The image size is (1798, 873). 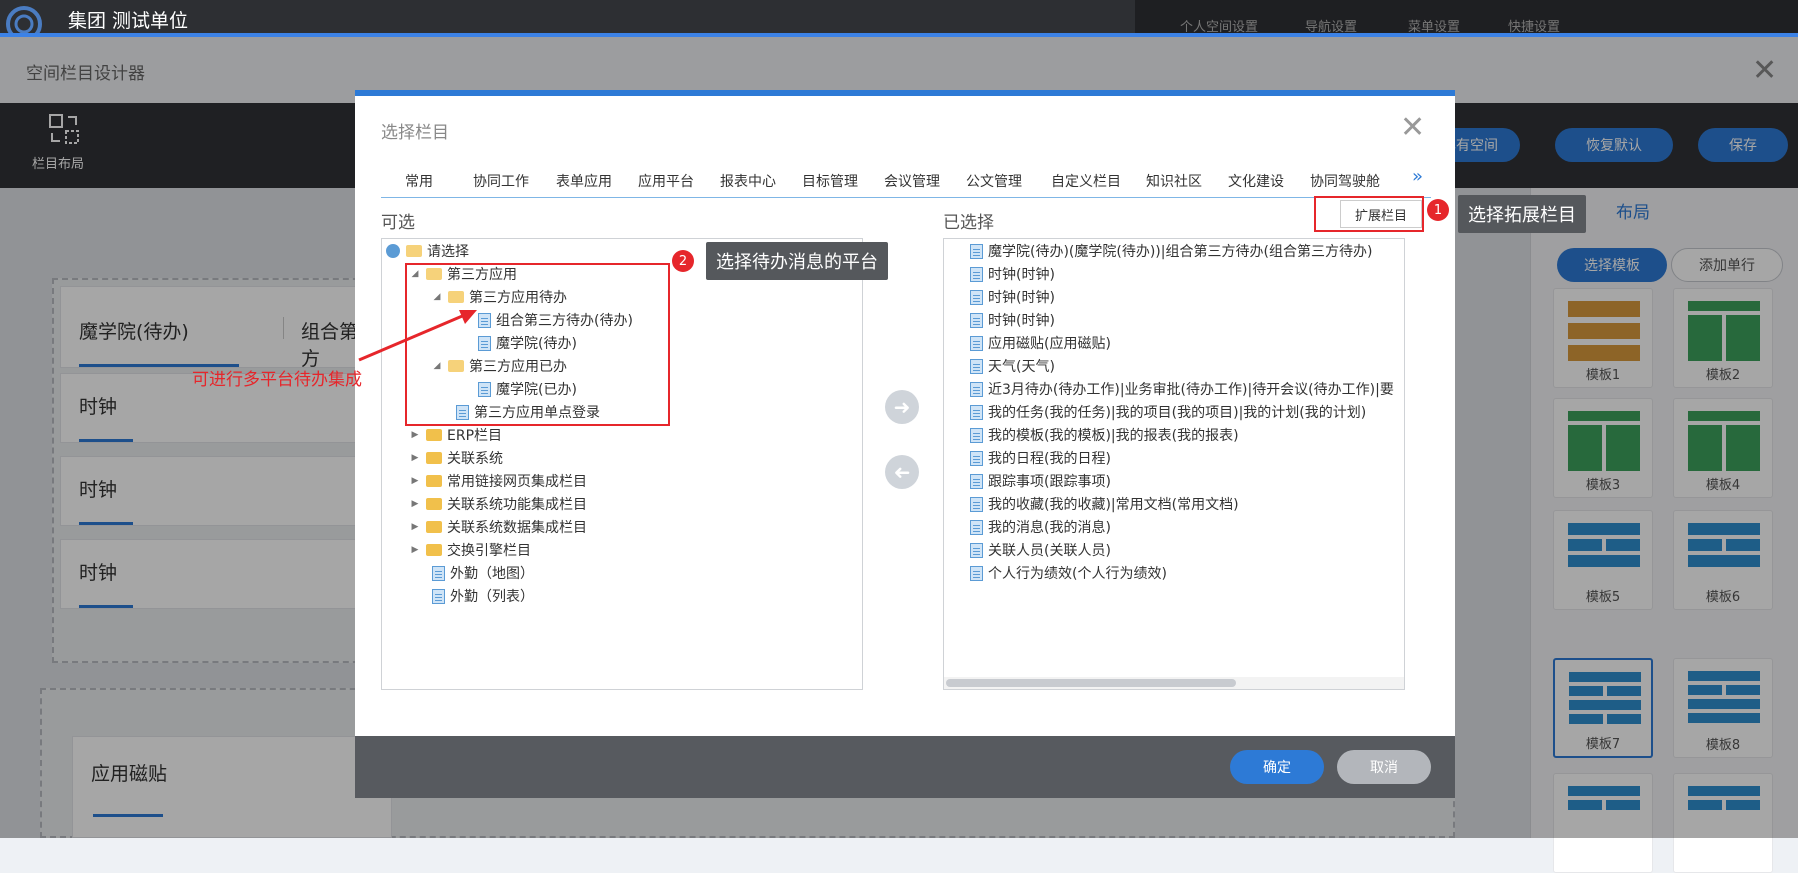 I want to click on top-header: 集团 测试单位 个人空间设置 导航设置 菜单设置 快捷设置, so click(x=899, y=18).